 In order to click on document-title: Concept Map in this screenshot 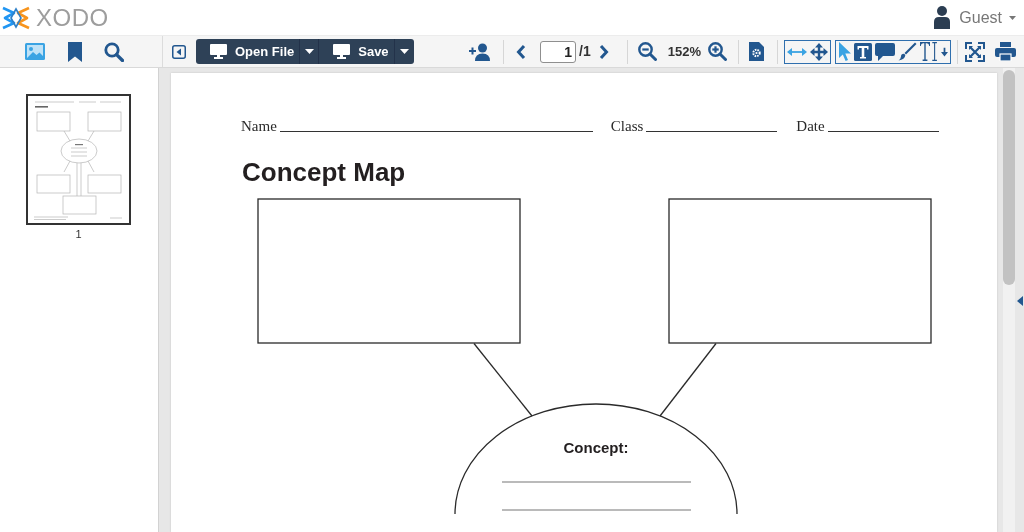, I will do `click(324, 172)`.